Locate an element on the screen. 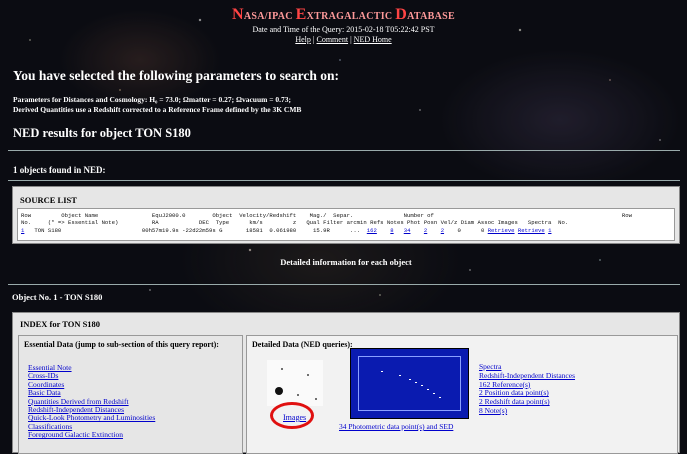  row-number-link-right: 1 is located at coordinates (549, 230).